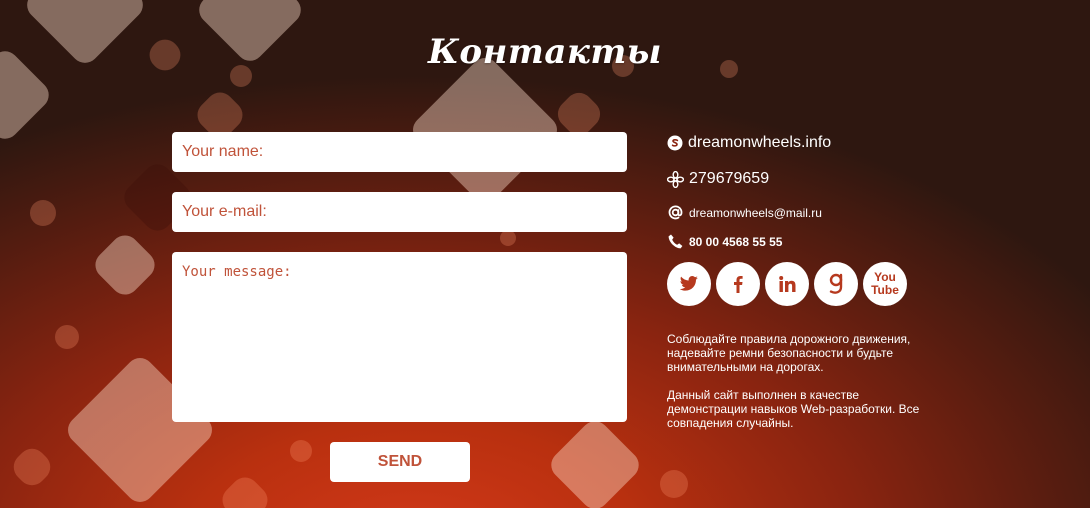 The image size is (1090, 508). What do you see at coordinates (885, 277) in the screenshot?
I see `youtube-label-top: You` at bounding box center [885, 277].